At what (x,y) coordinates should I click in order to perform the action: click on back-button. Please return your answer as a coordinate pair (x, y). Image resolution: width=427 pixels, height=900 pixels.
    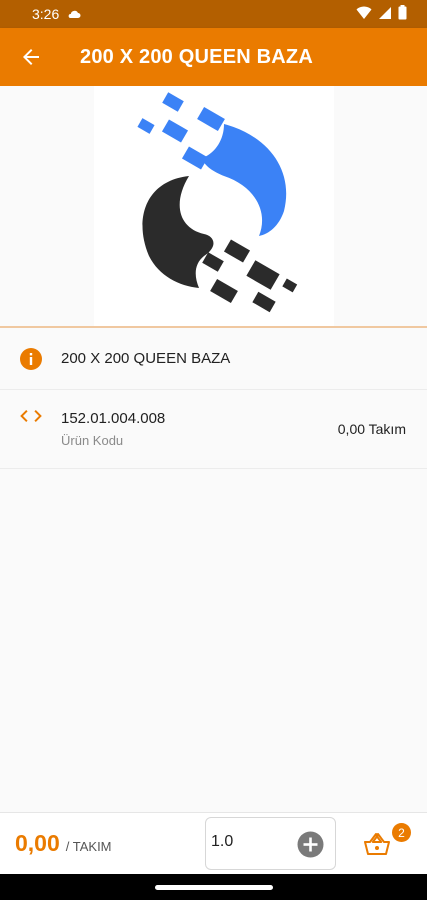
    Looking at the image, I should click on (31, 57).